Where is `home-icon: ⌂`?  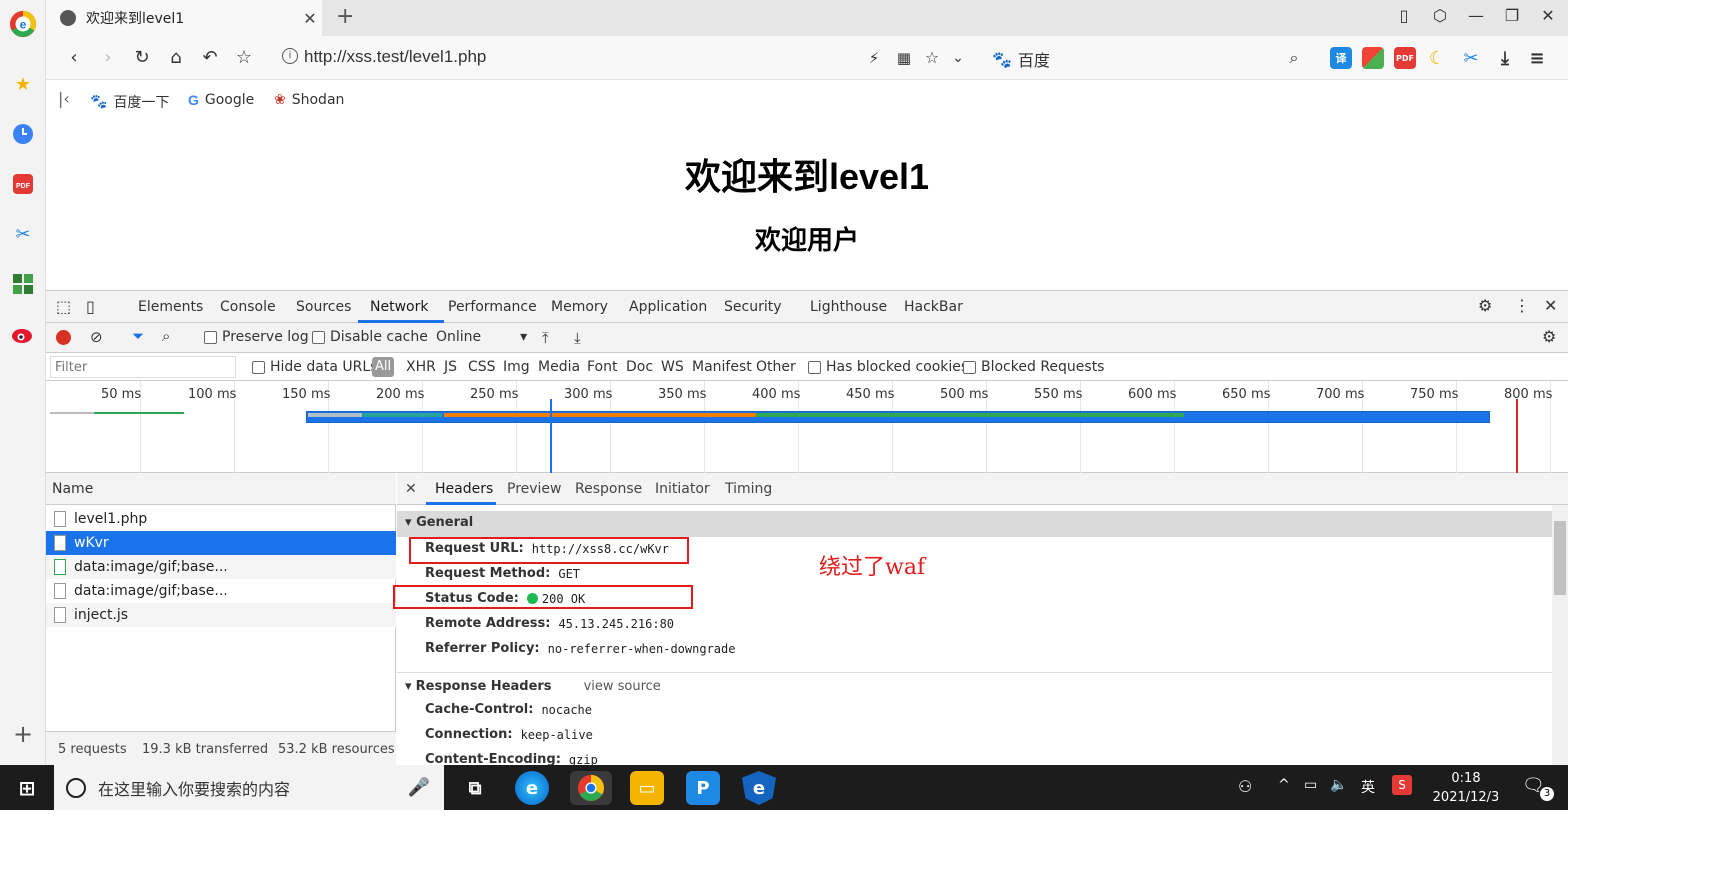 home-icon: ⌂ is located at coordinates (176, 58).